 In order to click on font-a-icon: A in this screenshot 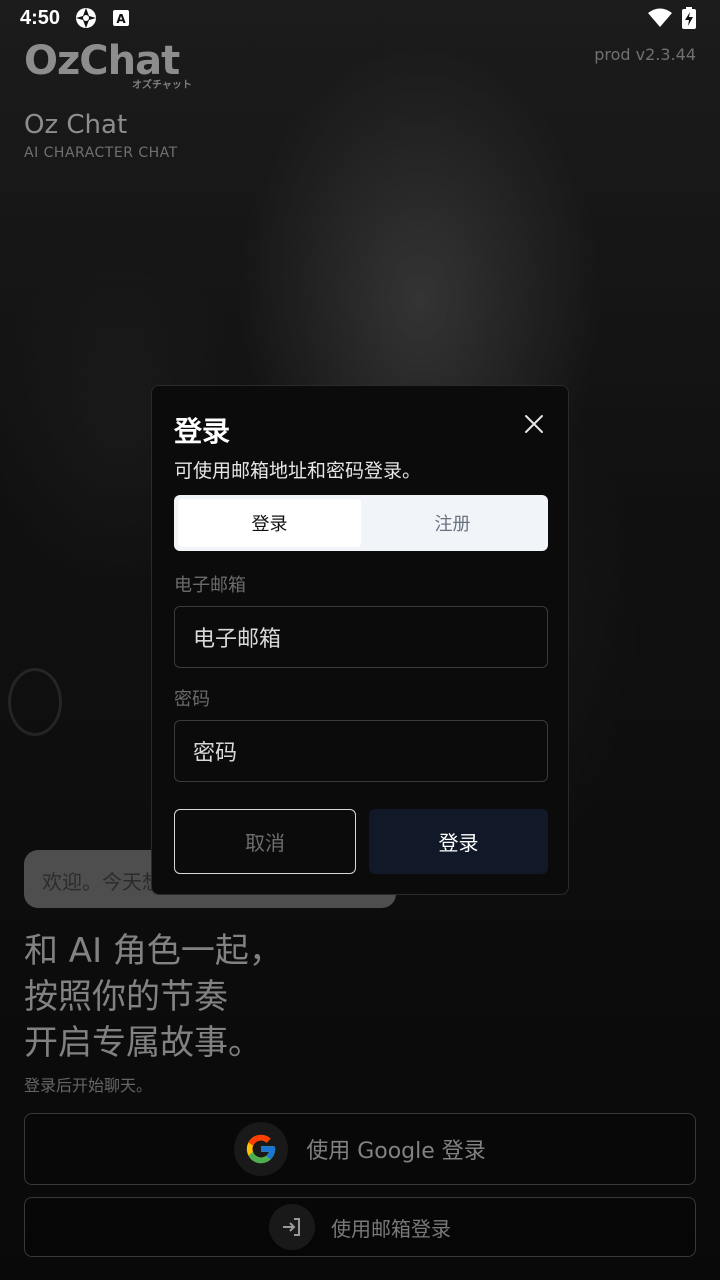, I will do `click(121, 18)`.